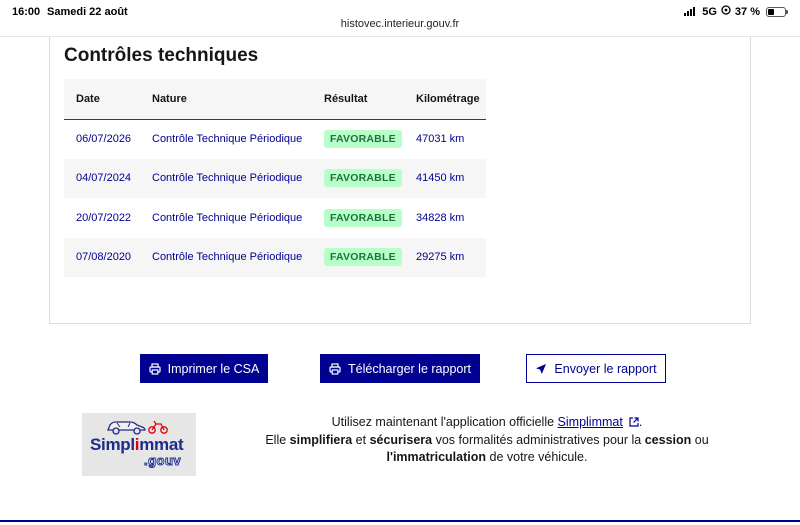 The image size is (800, 525). What do you see at coordinates (102, 257) in the screenshot?
I see `row-date: 07/08/2020` at bounding box center [102, 257].